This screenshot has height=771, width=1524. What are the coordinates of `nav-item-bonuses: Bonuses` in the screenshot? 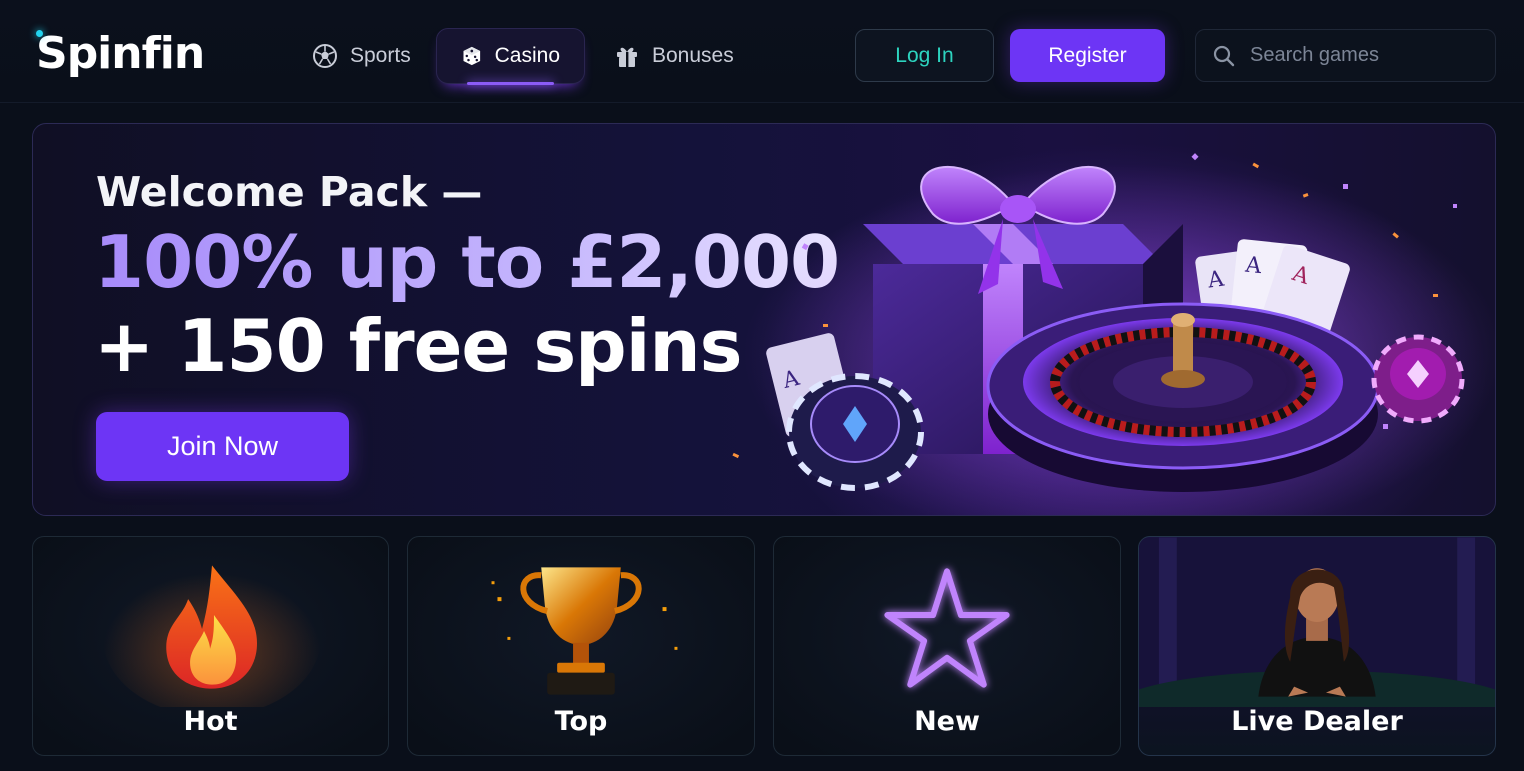 It's located at (674, 56).